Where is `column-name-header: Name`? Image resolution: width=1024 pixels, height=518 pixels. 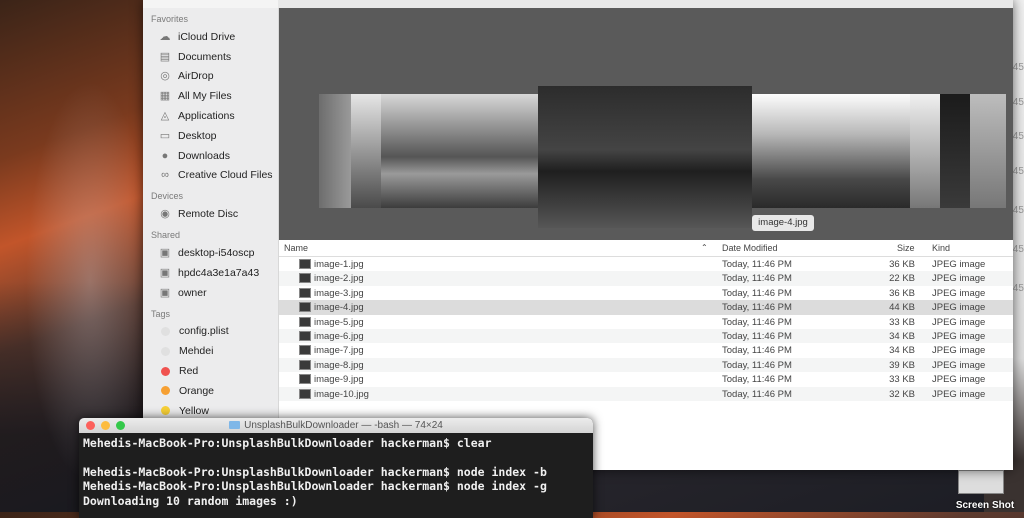
column-name-header: Name is located at coordinates (296, 248).